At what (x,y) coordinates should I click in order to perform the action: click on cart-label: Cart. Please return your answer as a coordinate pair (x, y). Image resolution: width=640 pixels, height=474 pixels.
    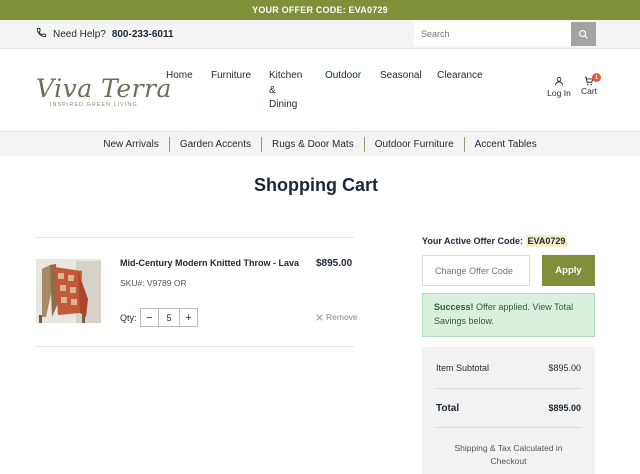
    Looking at the image, I should click on (589, 91).